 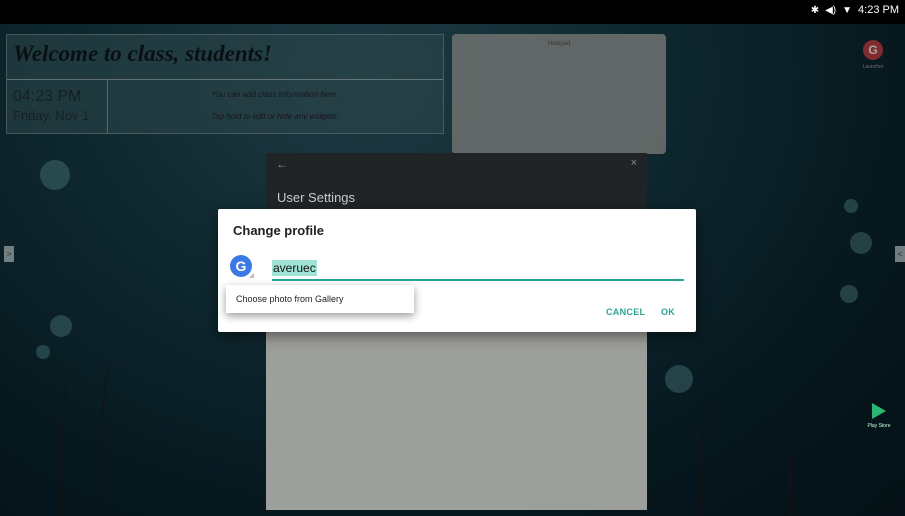 I want to click on play-store-icon, so click(x=879, y=411).